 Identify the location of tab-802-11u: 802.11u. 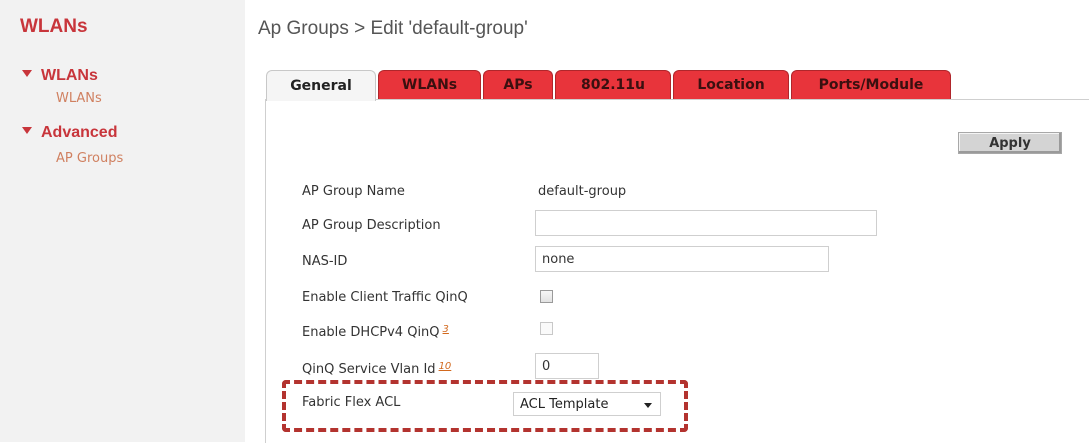
(613, 84).